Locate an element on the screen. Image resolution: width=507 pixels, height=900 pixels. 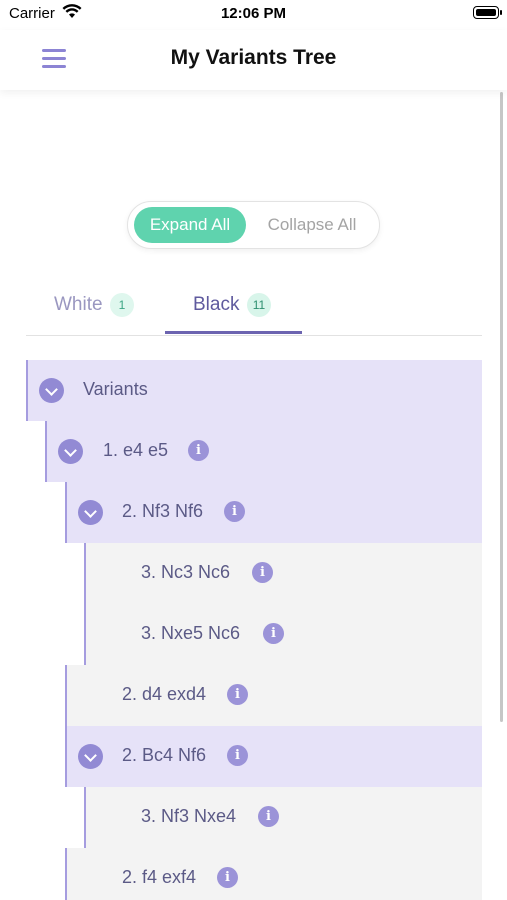
navigation-bar: My Variants Tree is located at coordinates (253, 60).